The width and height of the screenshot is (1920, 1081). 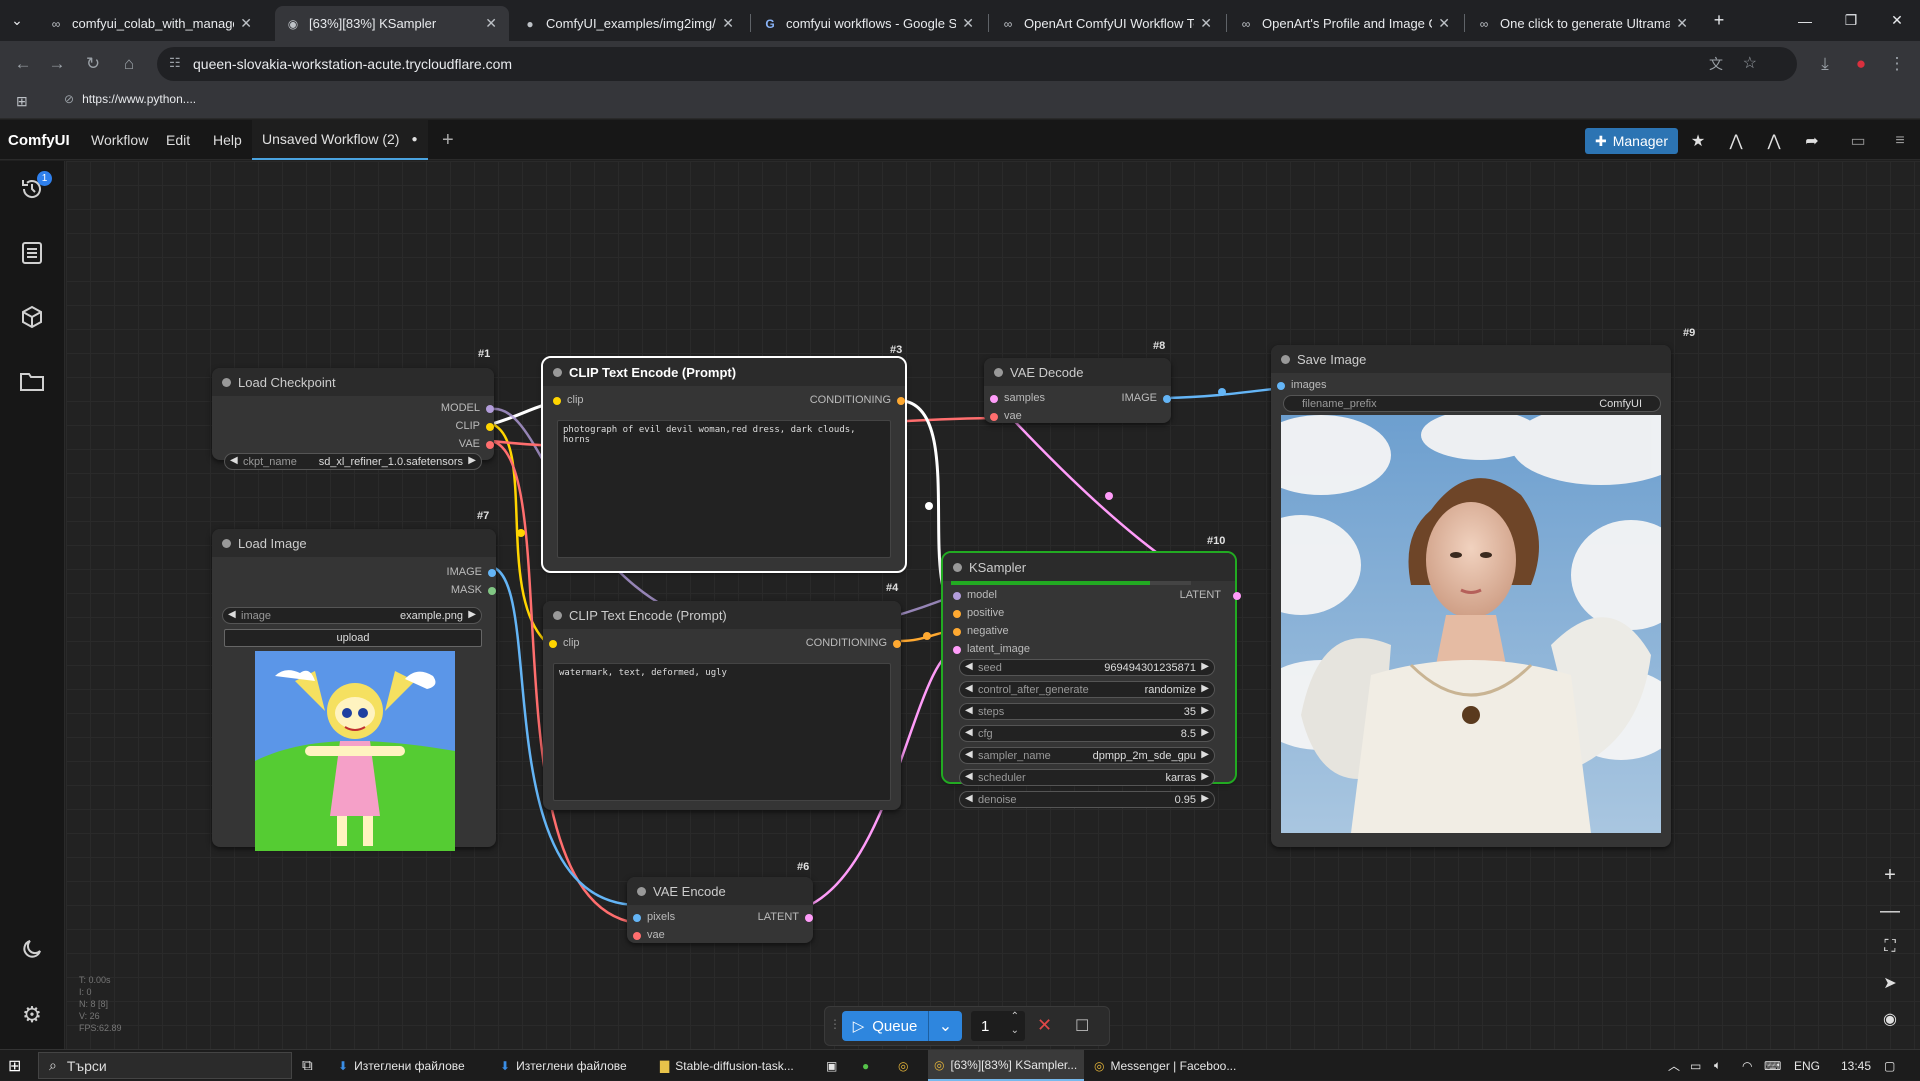 What do you see at coordinates (1716, 64) in the screenshot?
I see `translate-icon: 文` at bounding box center [1716, 64].